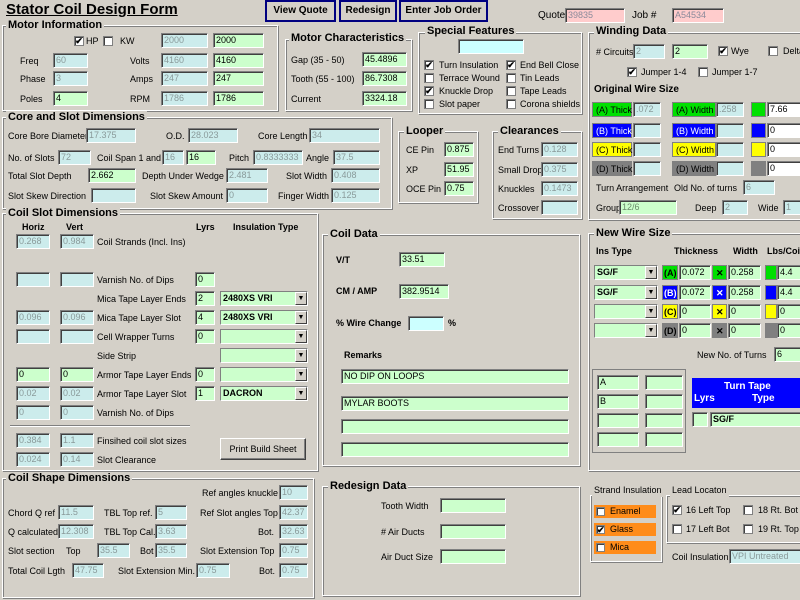  What do you see at coordinates (783, 149) in the screenshot?
I see `wire-c-lbs-field: 0` at bounding box center [783, 149].